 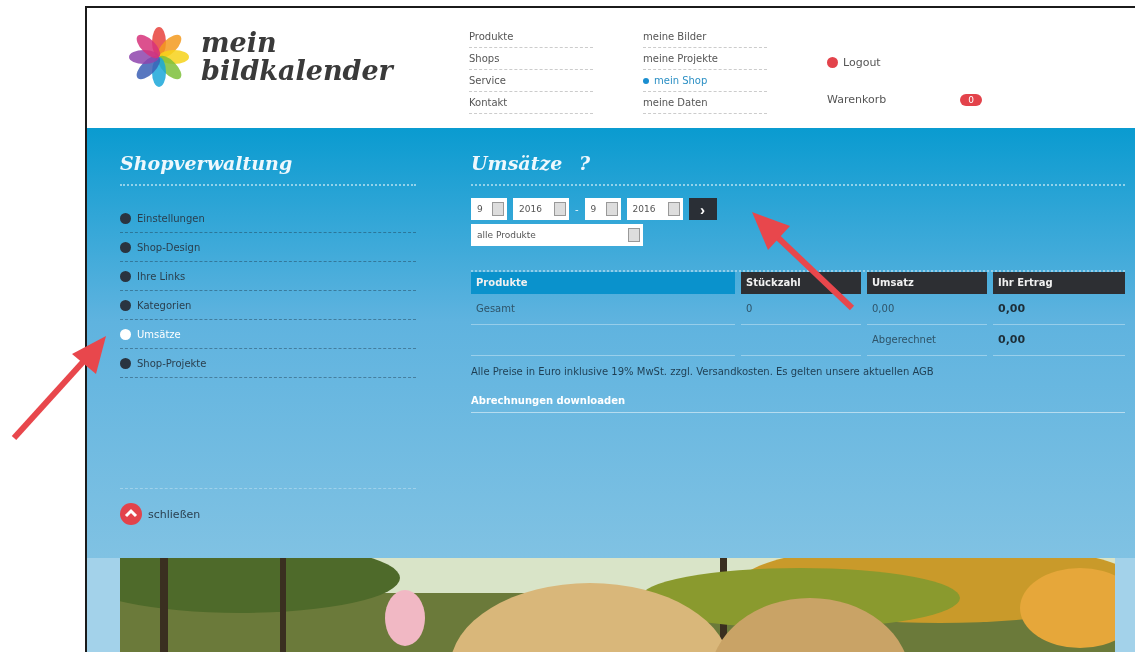 I want to click on sidebar-title: Shopverwaltung, so click(x=268, y=169).